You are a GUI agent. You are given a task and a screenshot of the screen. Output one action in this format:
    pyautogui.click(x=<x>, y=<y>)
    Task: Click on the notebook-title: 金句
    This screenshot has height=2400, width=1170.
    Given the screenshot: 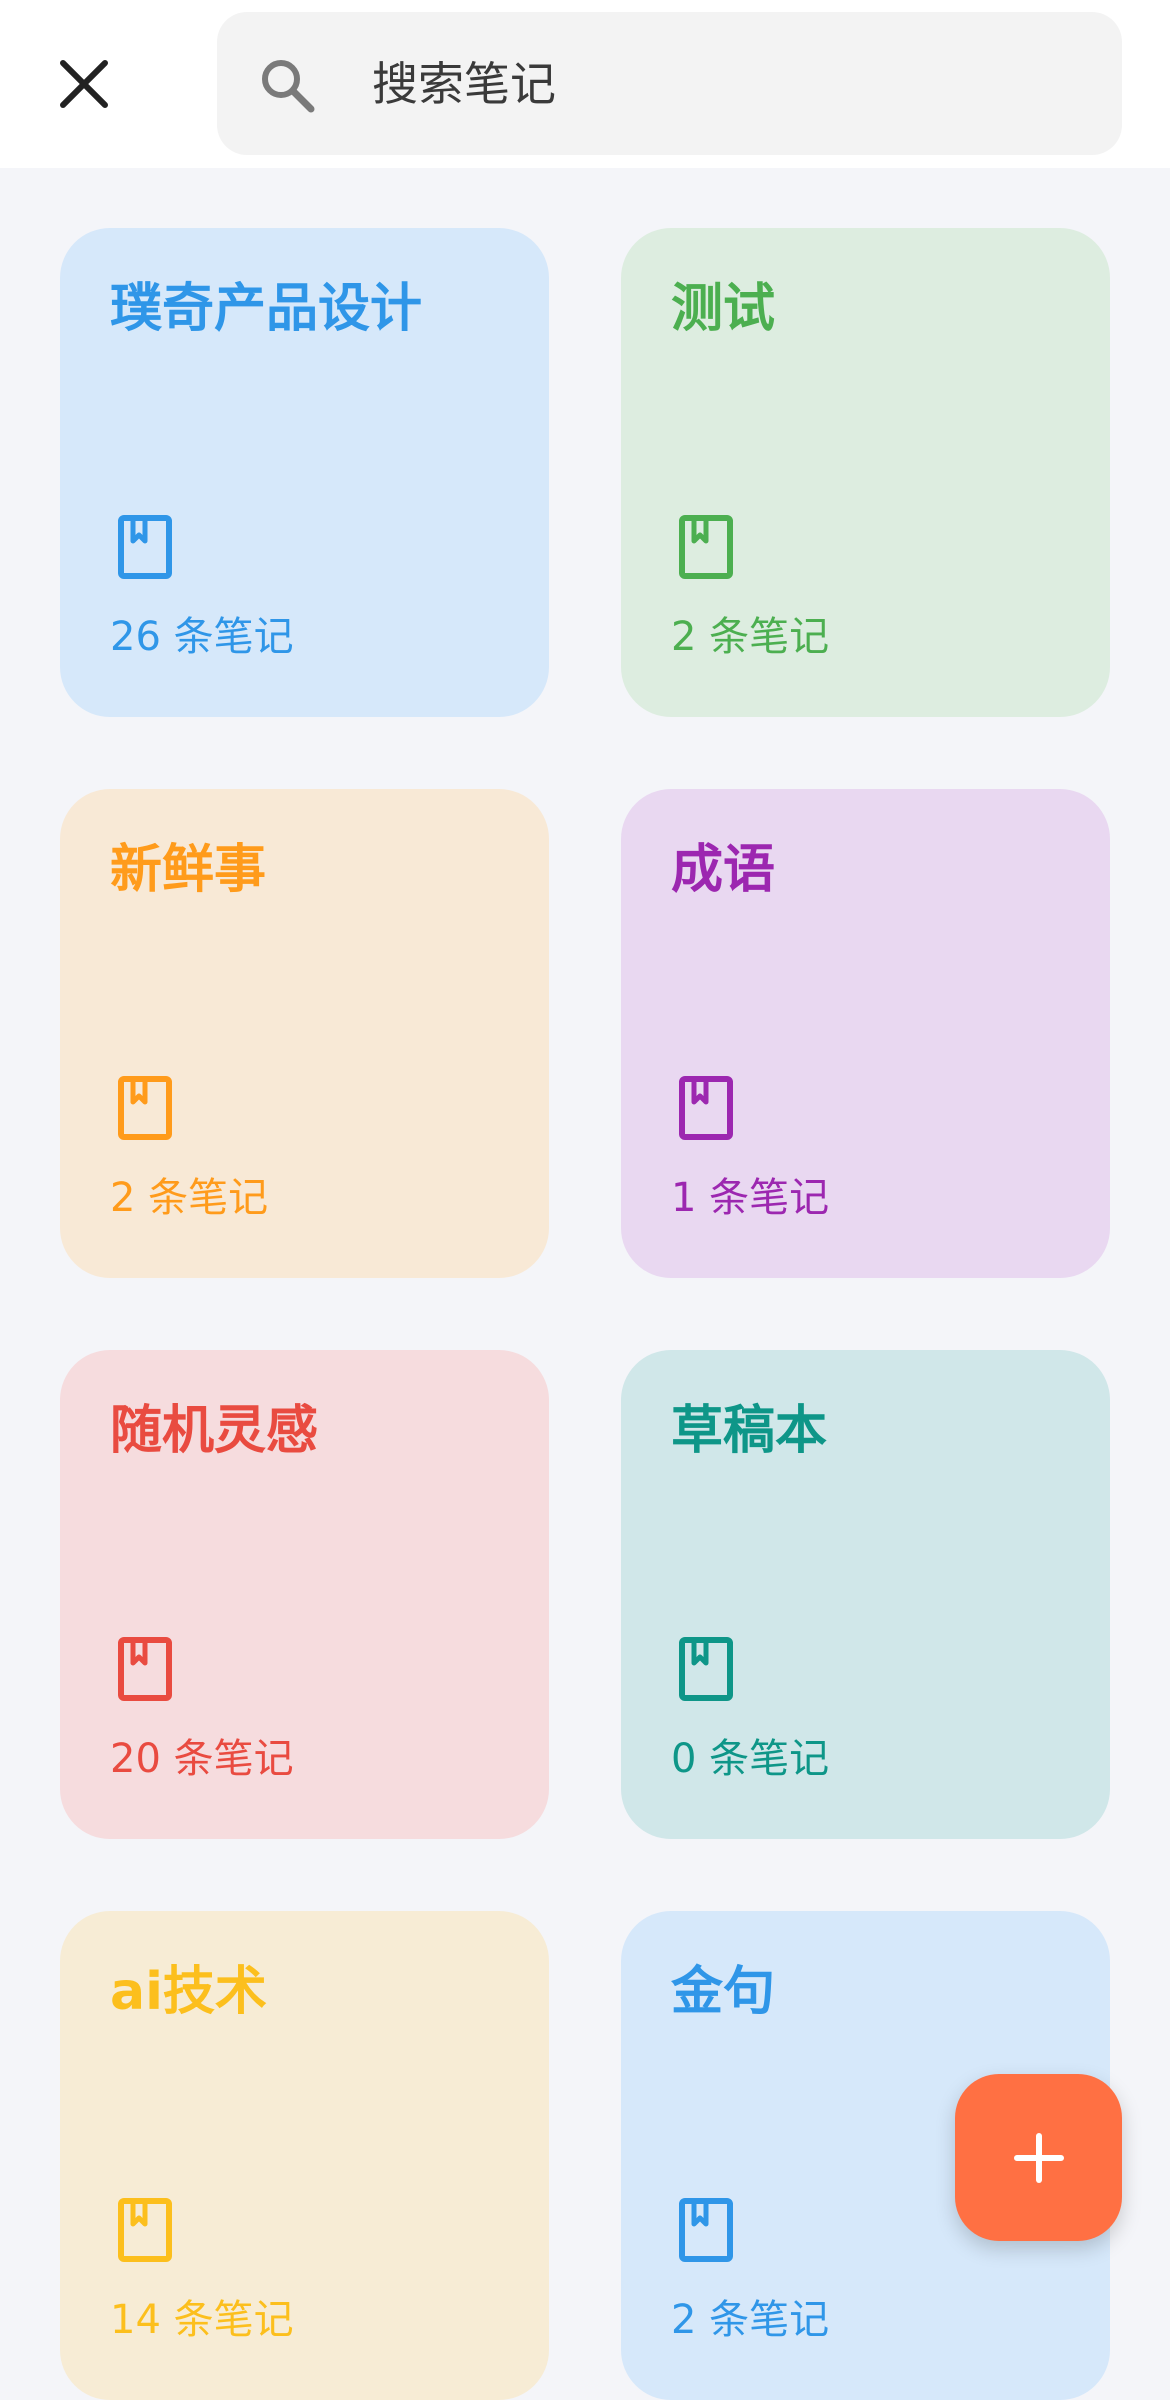 What is the action you would take?
    pyautogui.click(x=723, y=1992)
    